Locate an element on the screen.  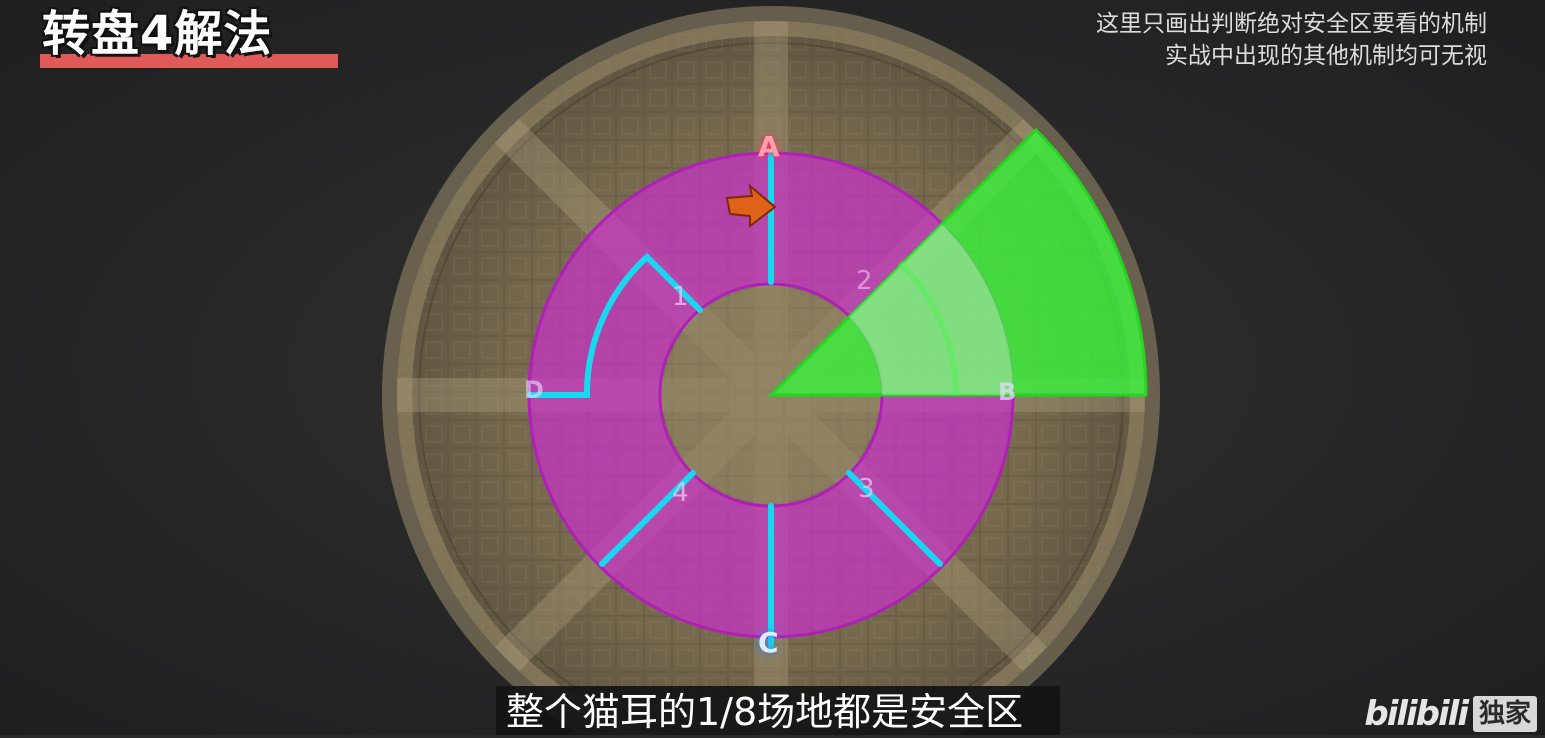
bilibili-logo: bilibili is located at coordinates (1416, 714).